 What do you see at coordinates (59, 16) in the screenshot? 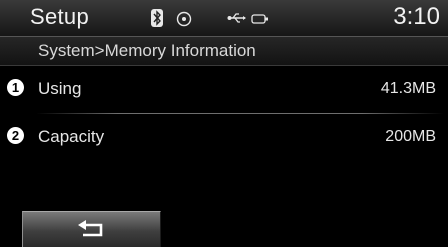
I see `screen-title: Setup` at bounding box center [59, 16].